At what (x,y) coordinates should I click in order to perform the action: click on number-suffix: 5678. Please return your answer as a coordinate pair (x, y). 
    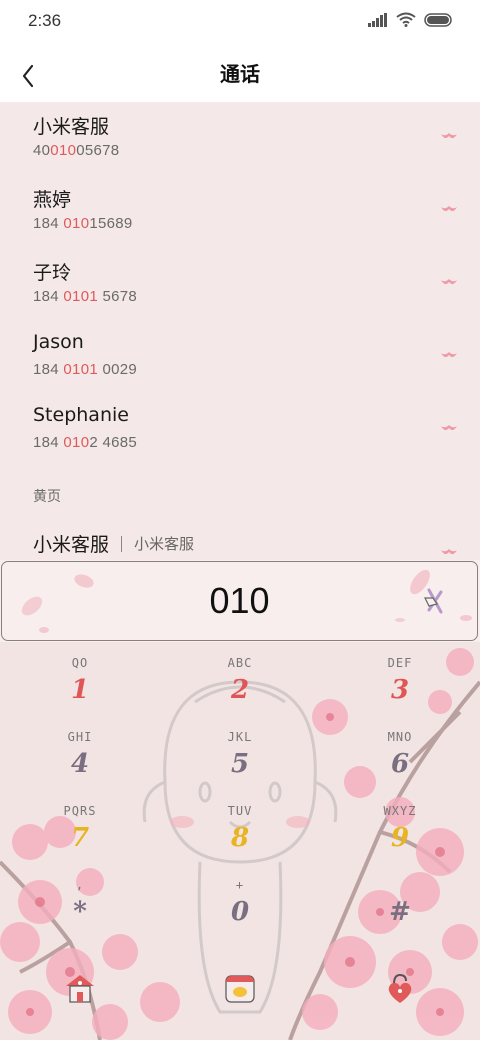
    Looking at the image, I should click on (117, 296).